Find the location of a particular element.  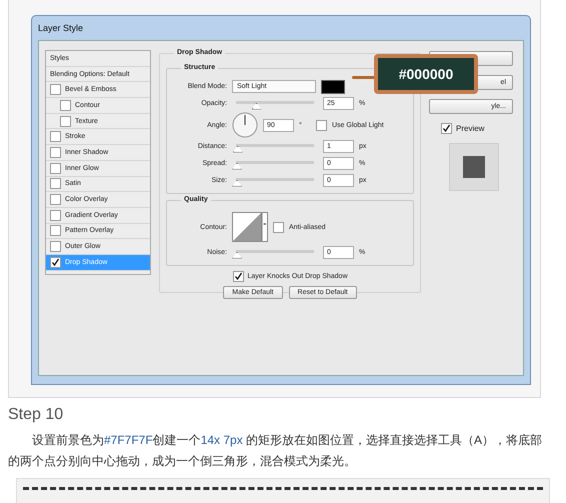

color-code: #000000 is located at coordinates (426, 74).